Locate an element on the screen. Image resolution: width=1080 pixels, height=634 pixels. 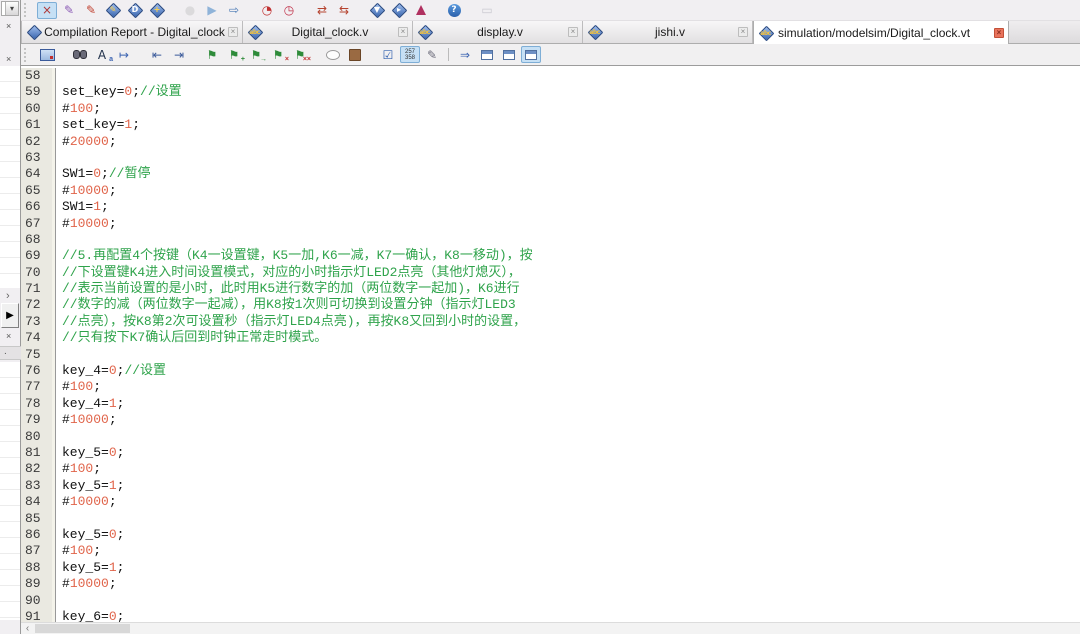
tab-digital-clock-vt: abc simulation/modelsim/Digital_clock.vt × is located at coordinates (881, 32).